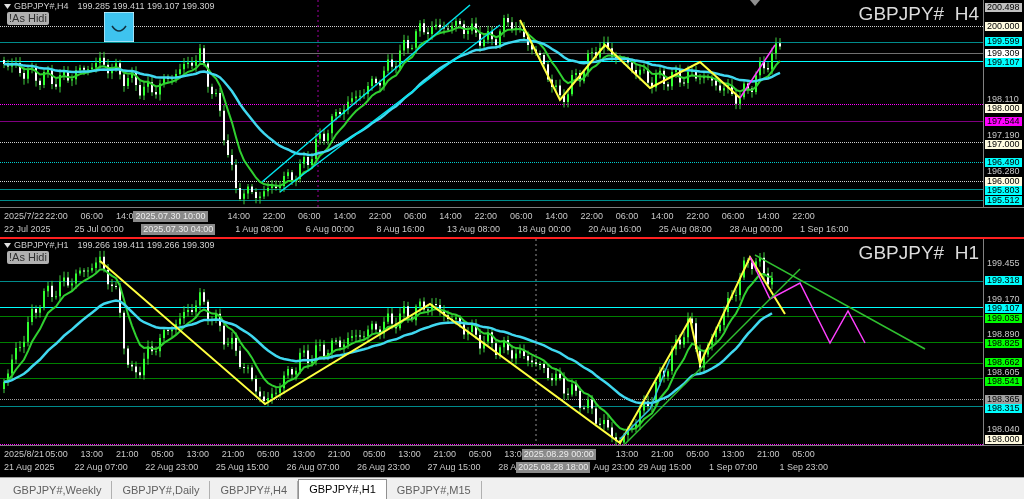 The width and height of the screenshot is (1024, 499). Describe the element at coordinates (1003, 409) in the screenshot. I see `price-label: 198.315` at that location.